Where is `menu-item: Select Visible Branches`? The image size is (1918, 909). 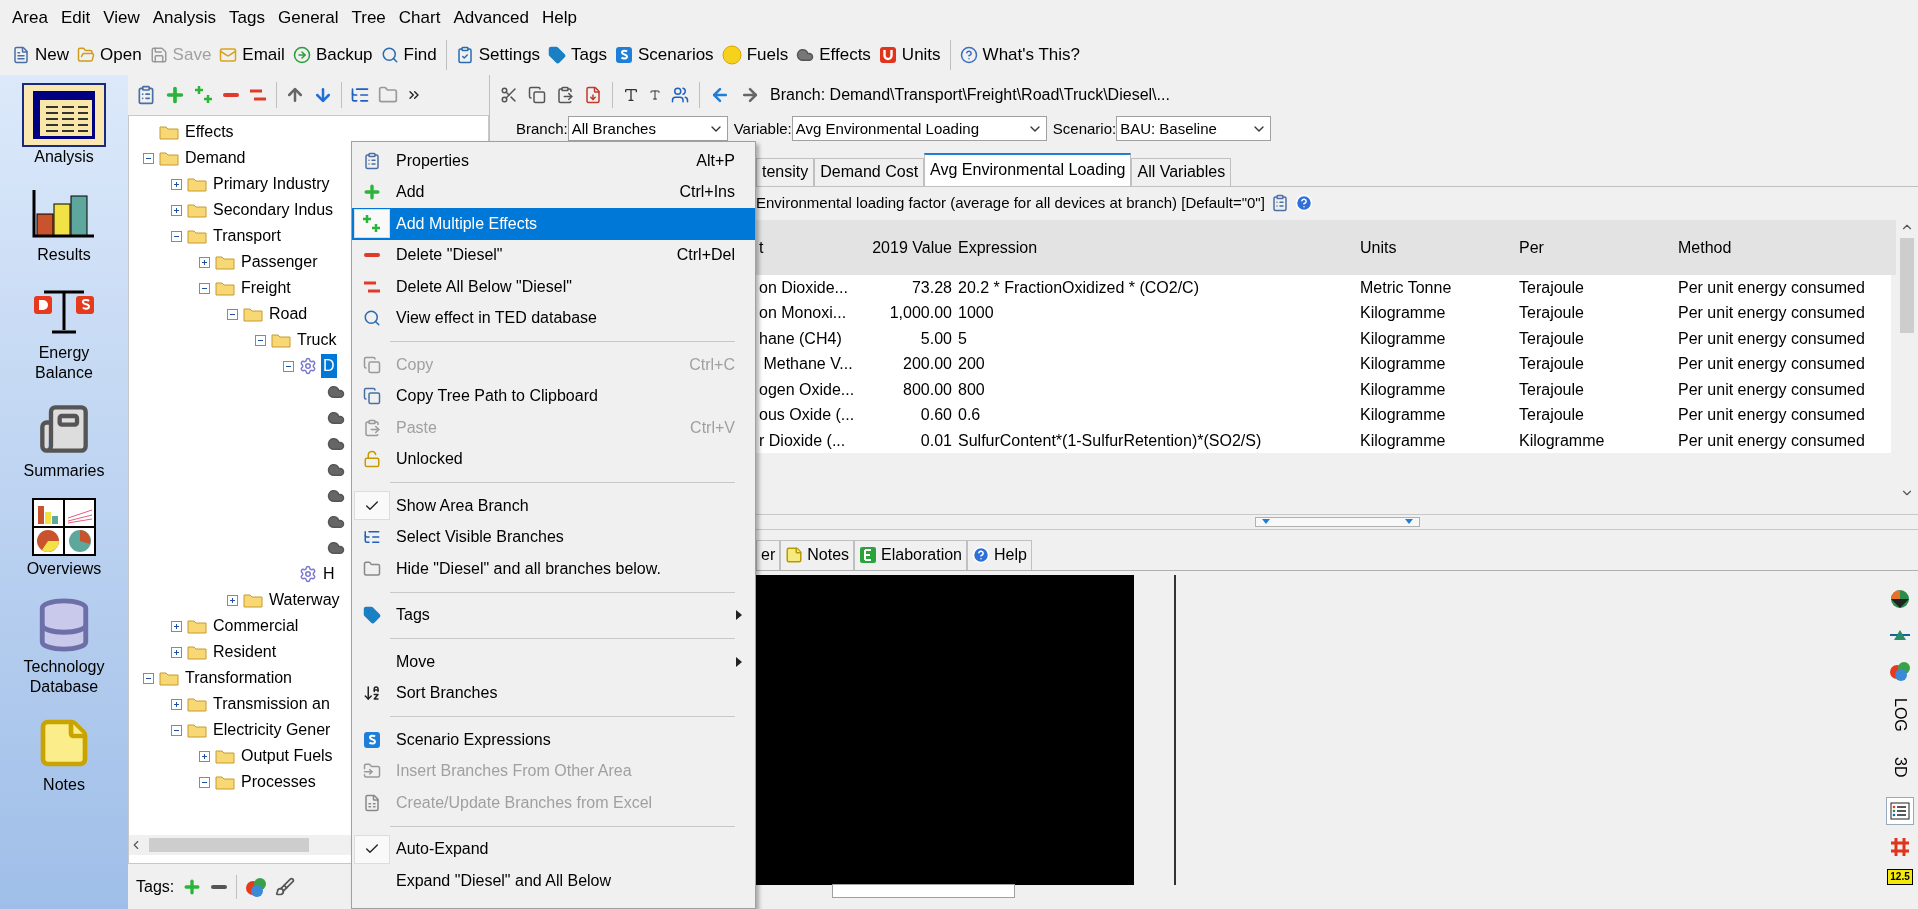
menu-item: Select Visible Branches is located at coordinates (553, 537).